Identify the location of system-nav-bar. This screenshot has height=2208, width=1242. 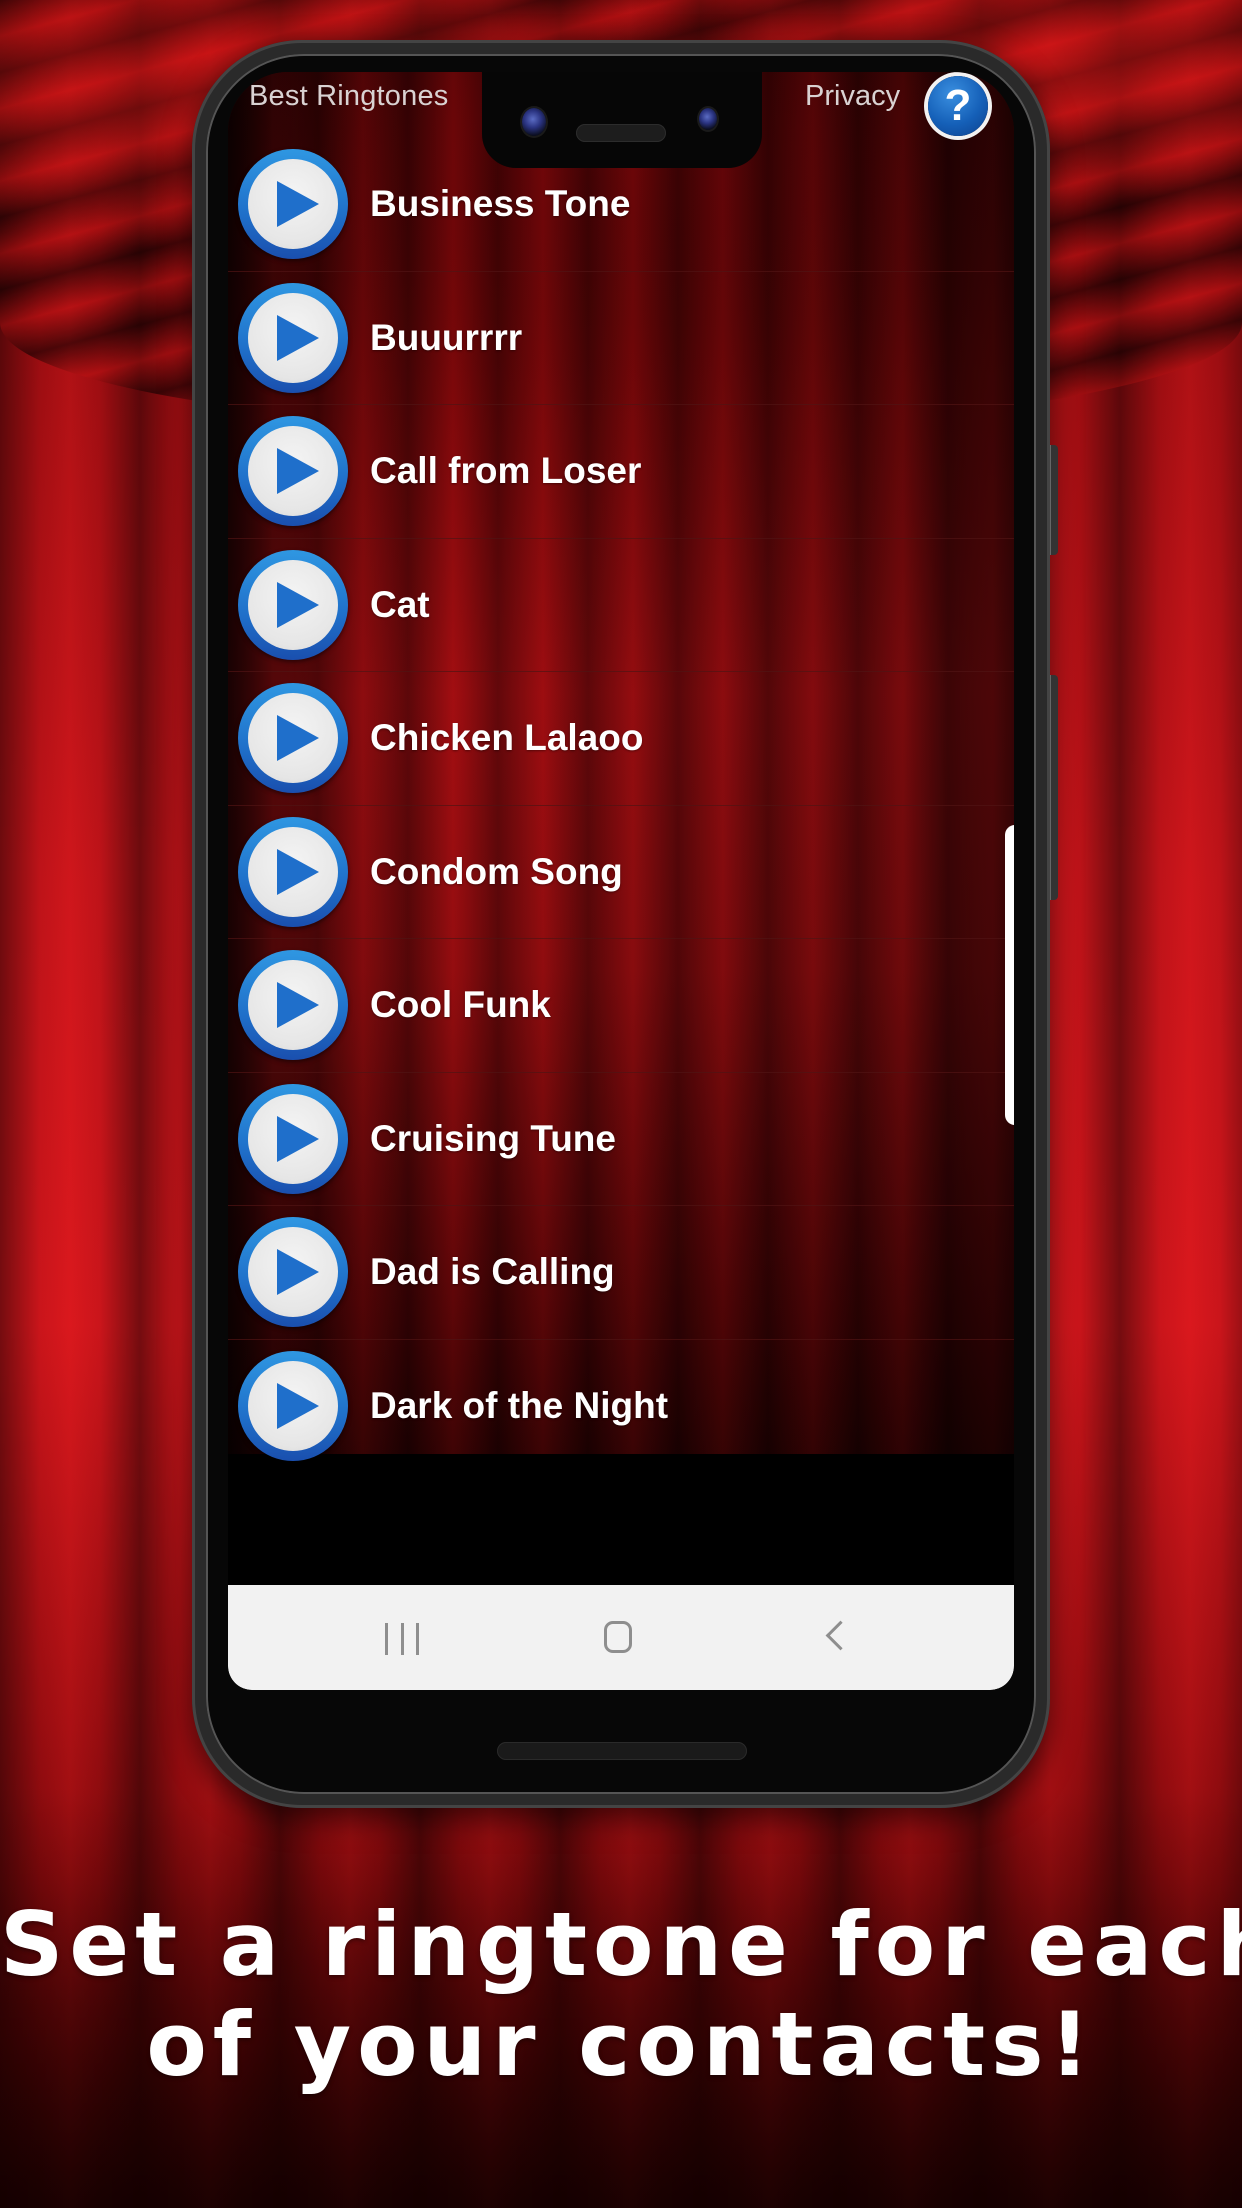
(621, 1637).